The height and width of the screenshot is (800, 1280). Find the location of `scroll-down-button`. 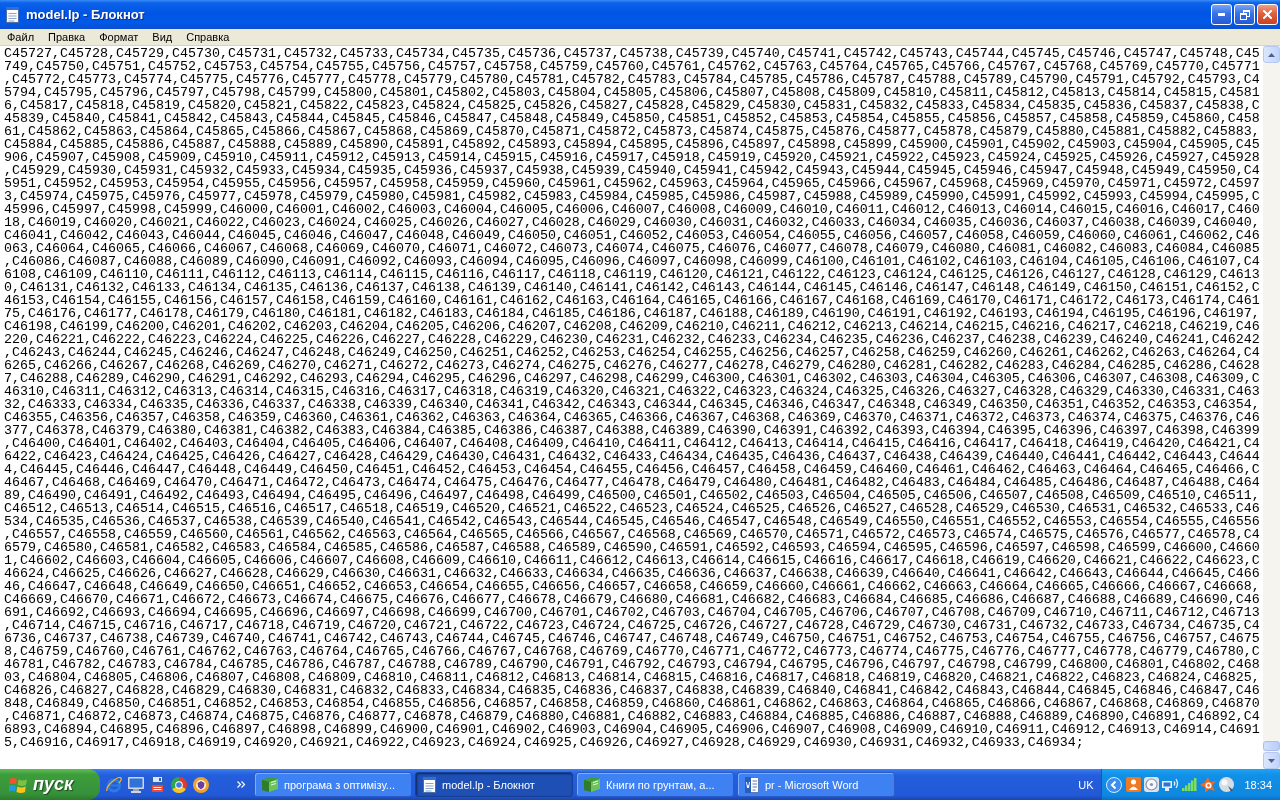

scroll-down-button is located at coordinates (1271, 760).